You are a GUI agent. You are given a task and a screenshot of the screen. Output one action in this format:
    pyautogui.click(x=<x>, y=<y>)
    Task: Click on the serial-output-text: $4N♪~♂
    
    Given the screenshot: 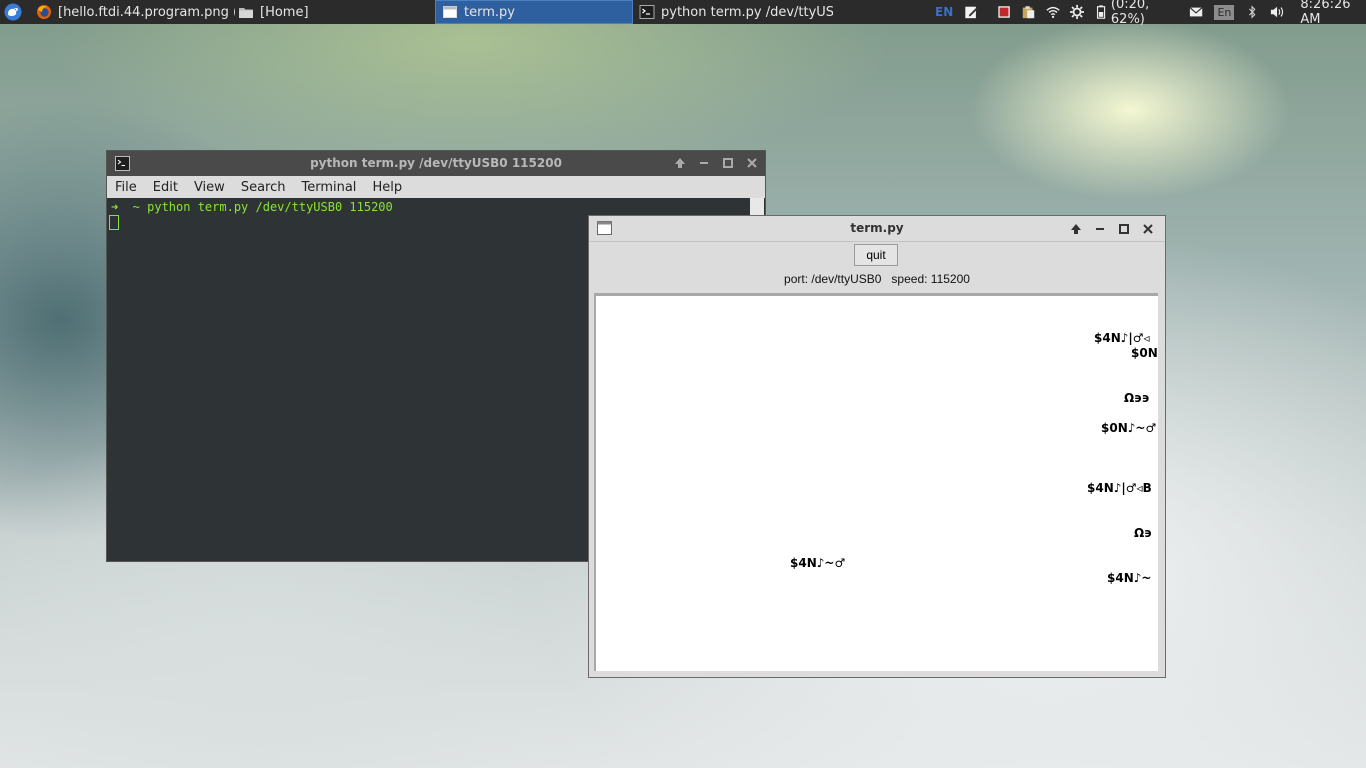 What is the action you would take?
    pyautogui.click(x=818, y=563)
    